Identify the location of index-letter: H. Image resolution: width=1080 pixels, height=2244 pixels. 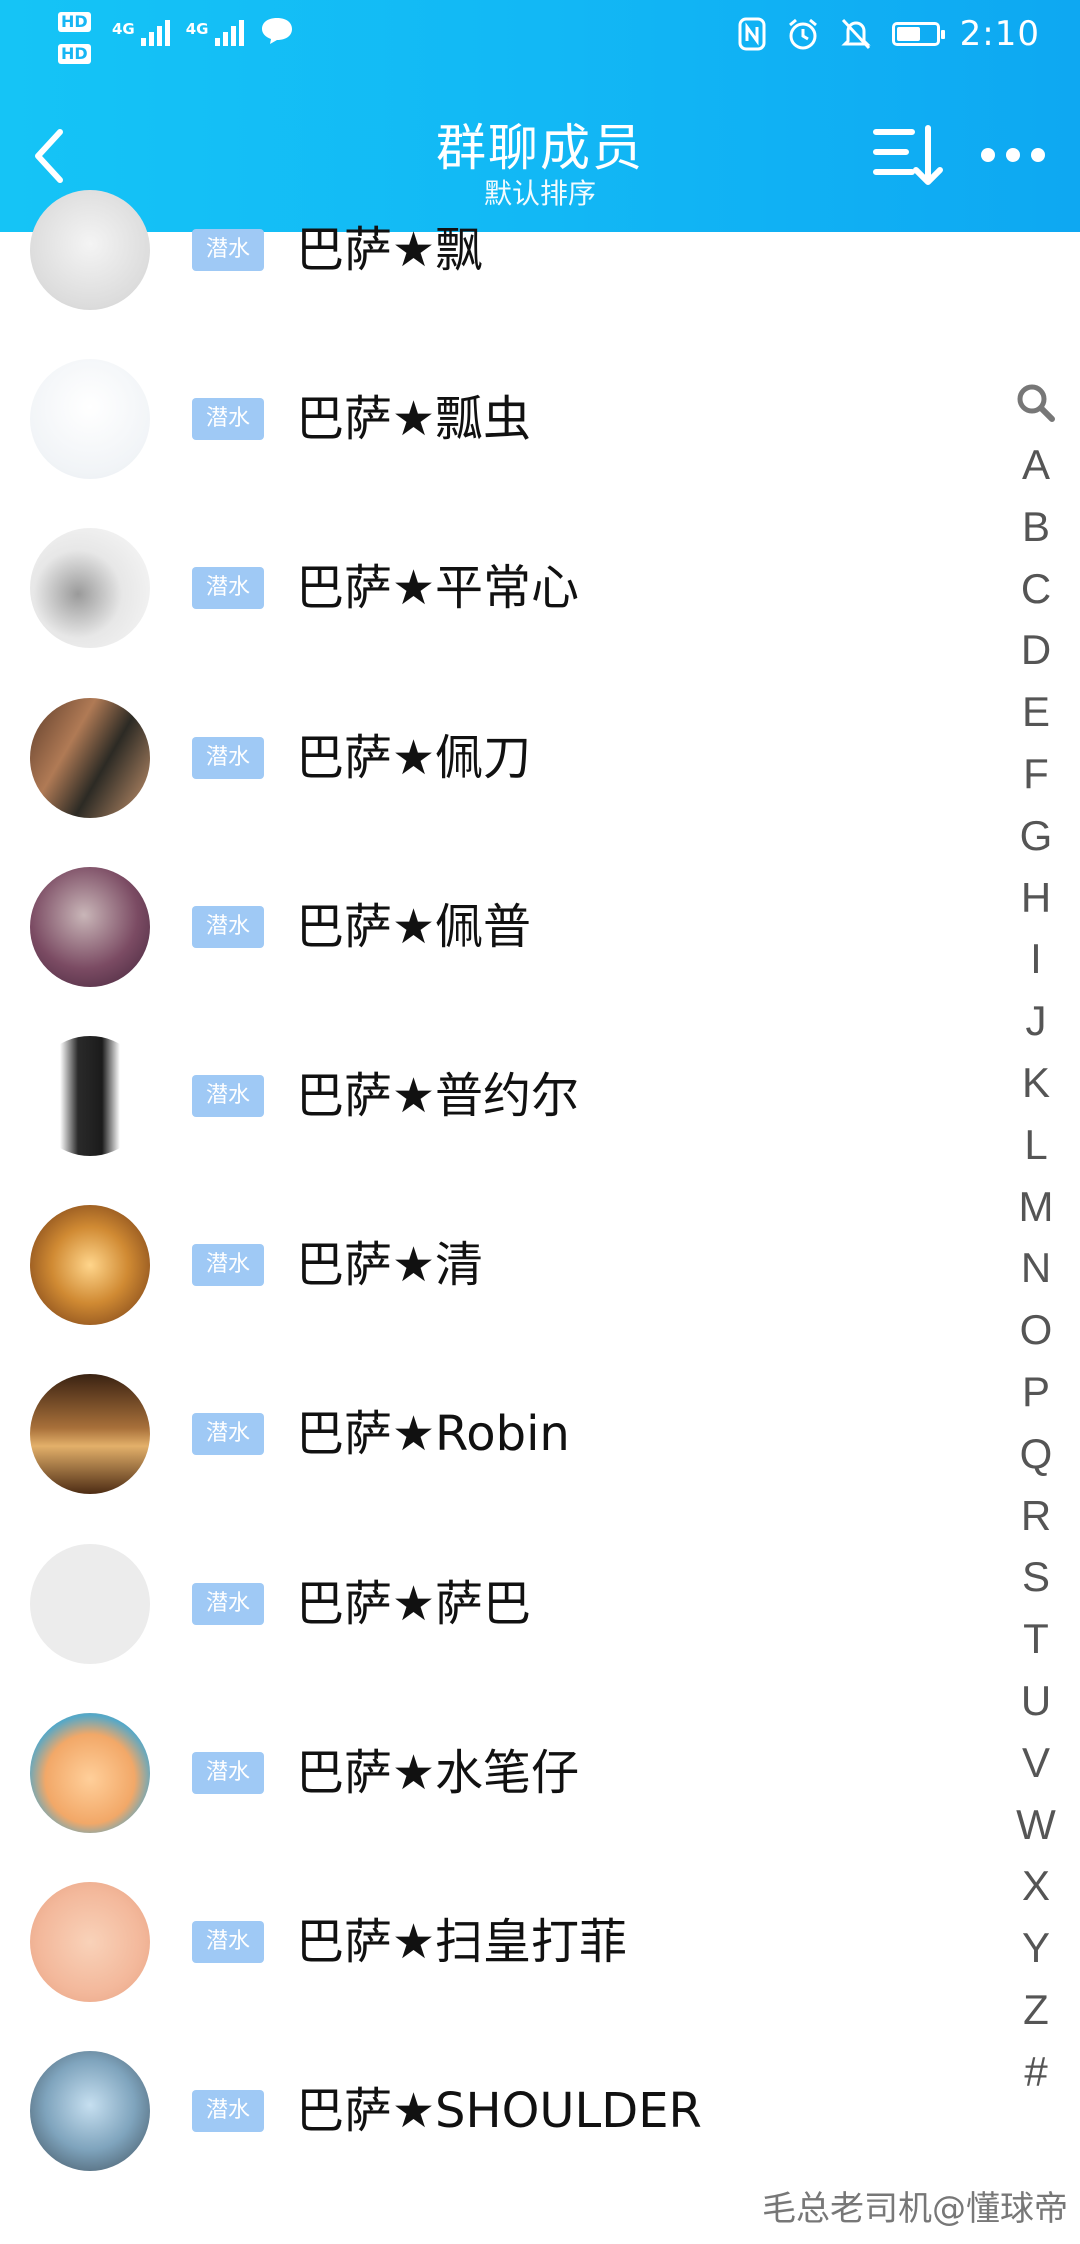
(1036, 898).